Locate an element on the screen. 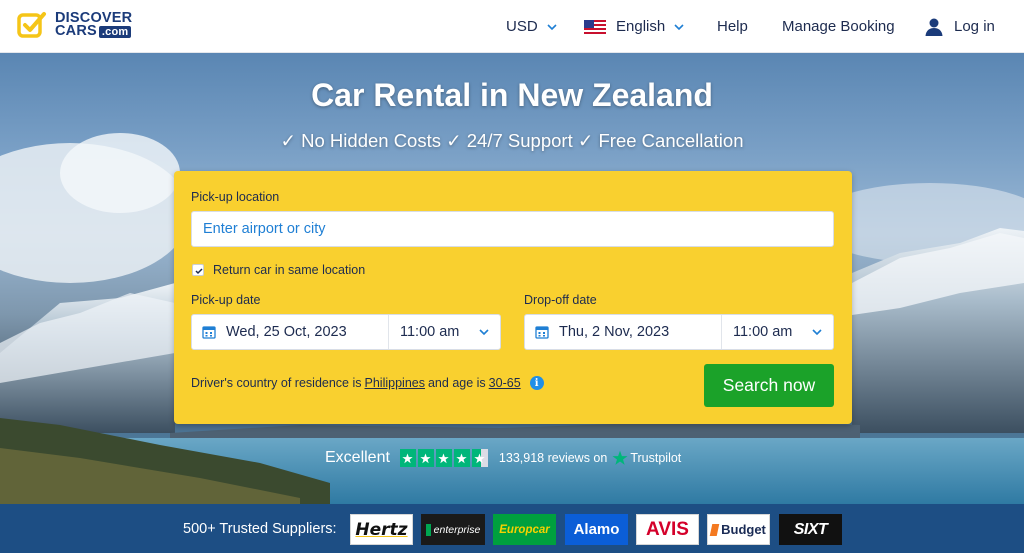  trustpilot-brand: Trustpilot is located at coordinates (656, 458).